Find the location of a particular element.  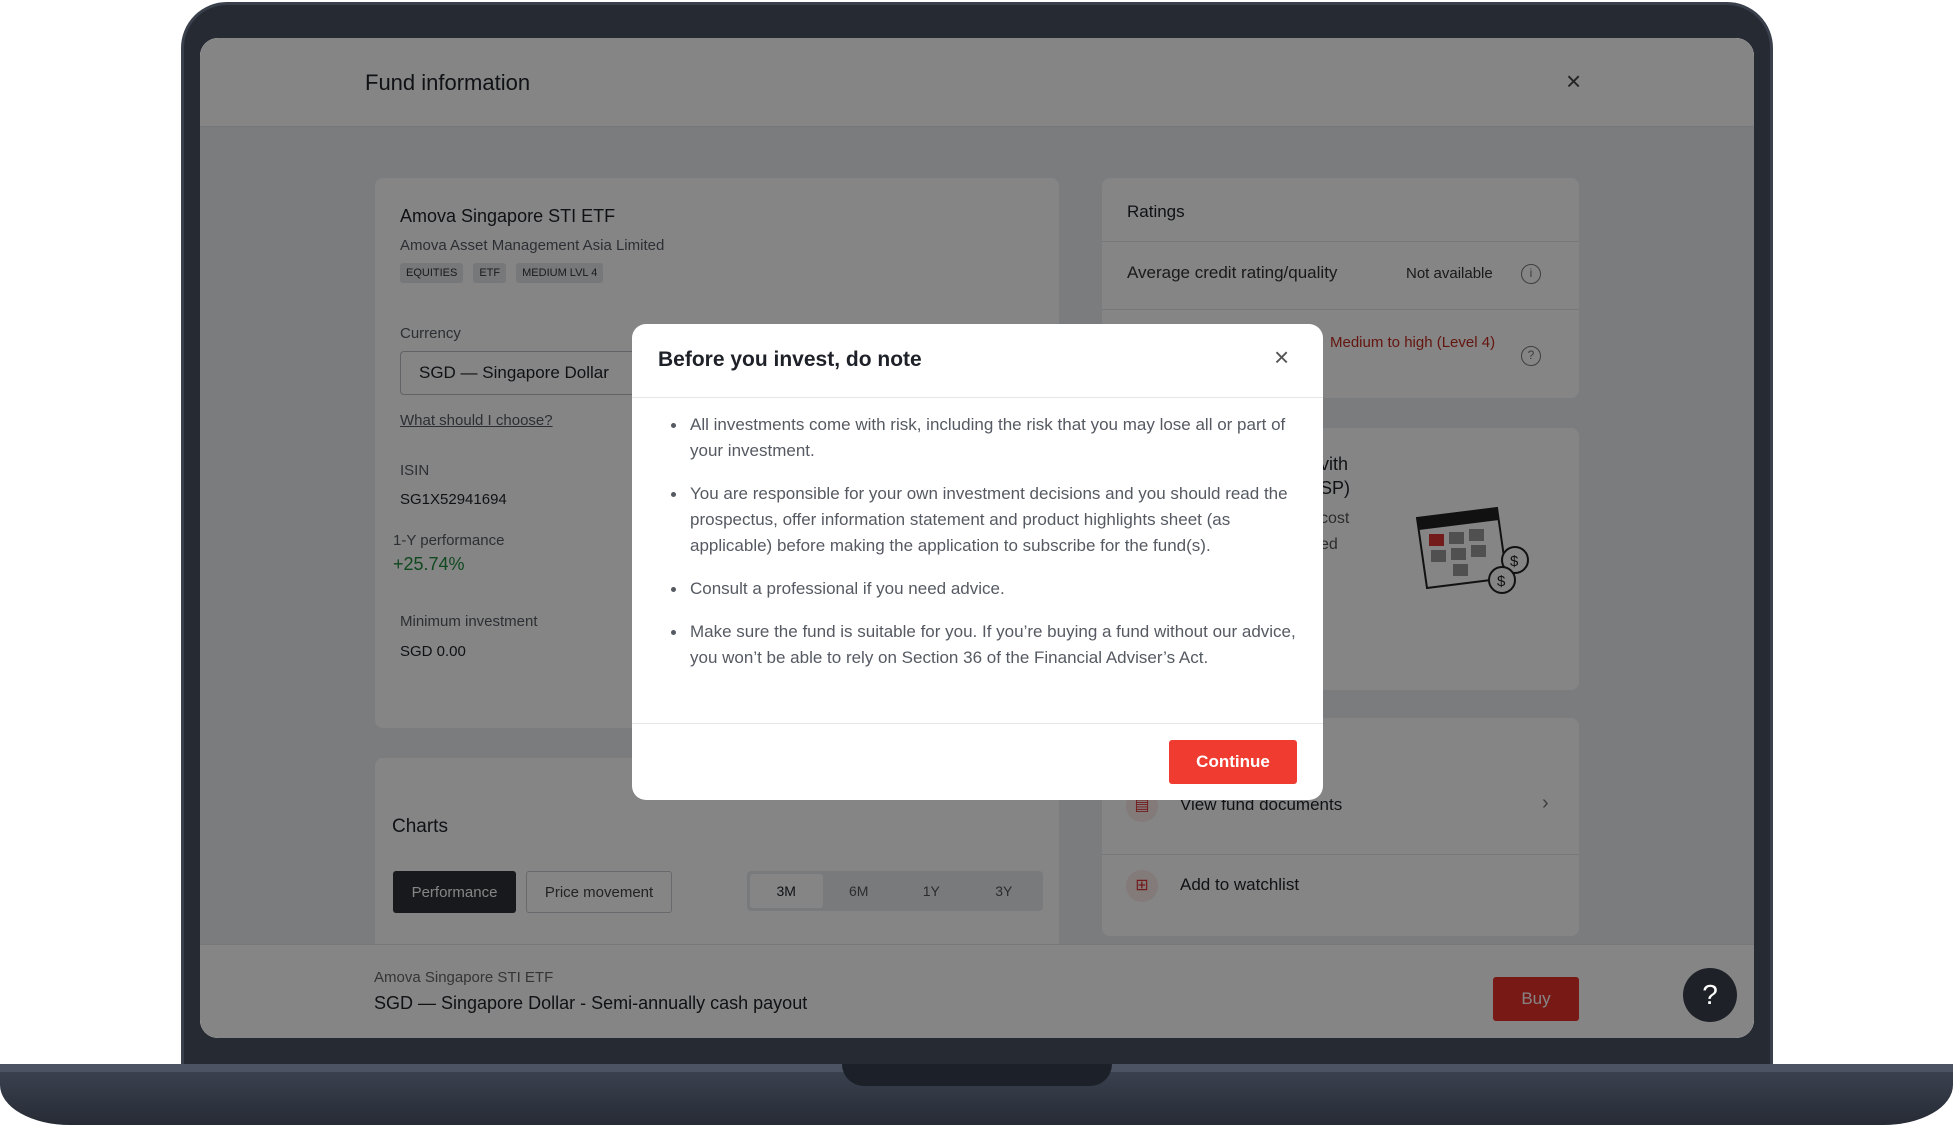

modal-title: Before you invest, do note is located at coordinates (790, 359).